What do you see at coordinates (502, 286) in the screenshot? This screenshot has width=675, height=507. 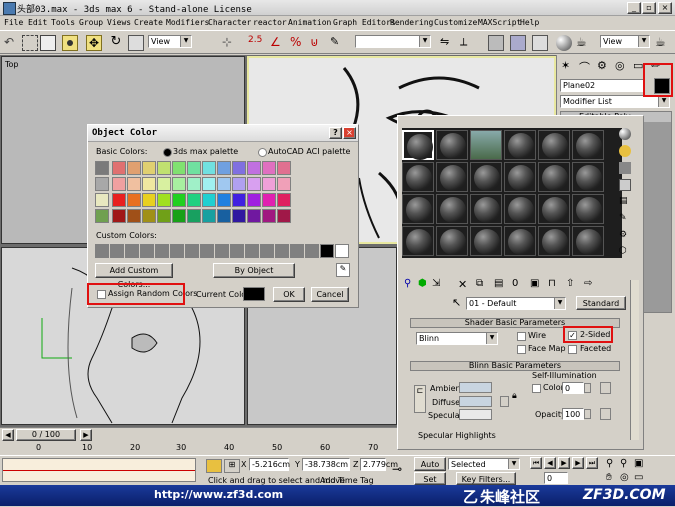 I see `put-library-icon: ▤` at bounding box center [502, 286].